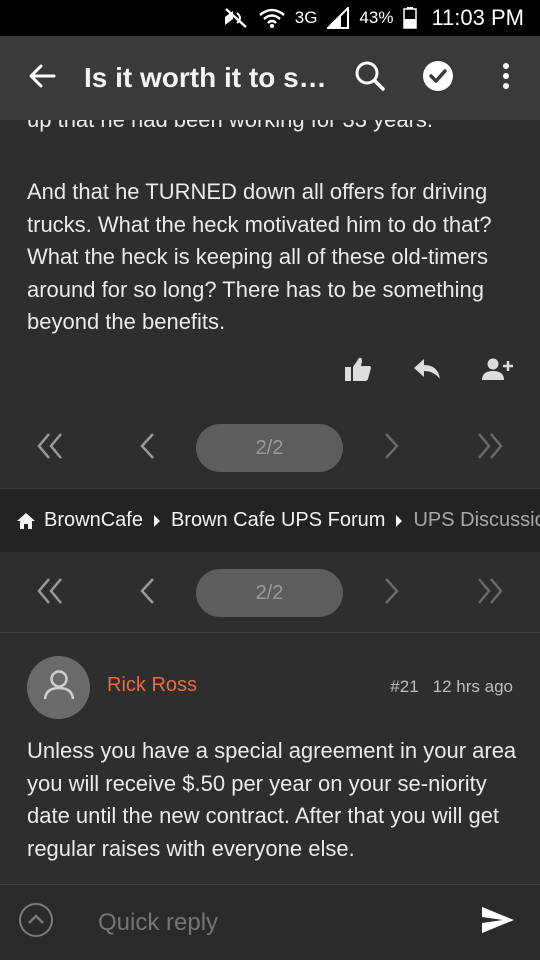 The height and width of the screenshot is (960, 540). I want to click on breadcrumb-item-browncafe: BrownCafe, so click(93, 520).